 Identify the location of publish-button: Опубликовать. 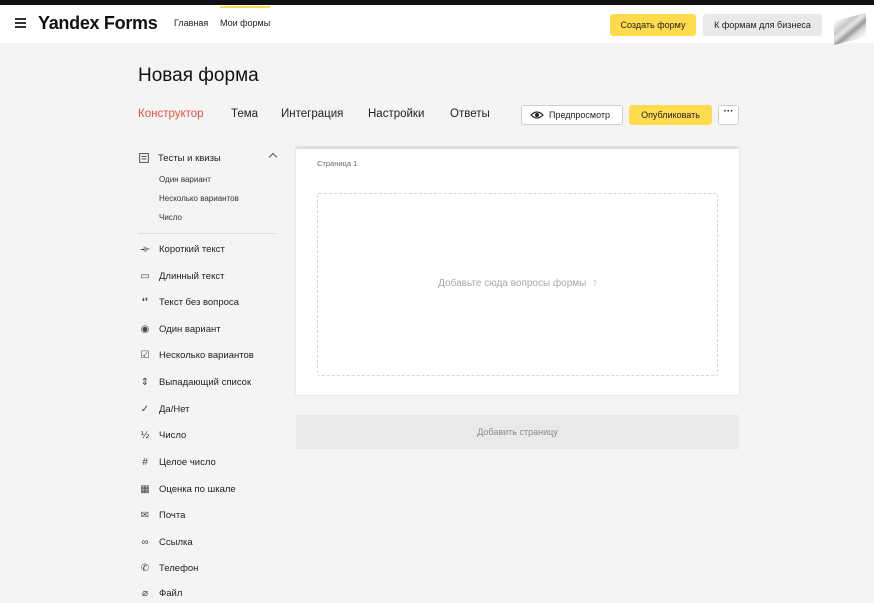
(670, 115).